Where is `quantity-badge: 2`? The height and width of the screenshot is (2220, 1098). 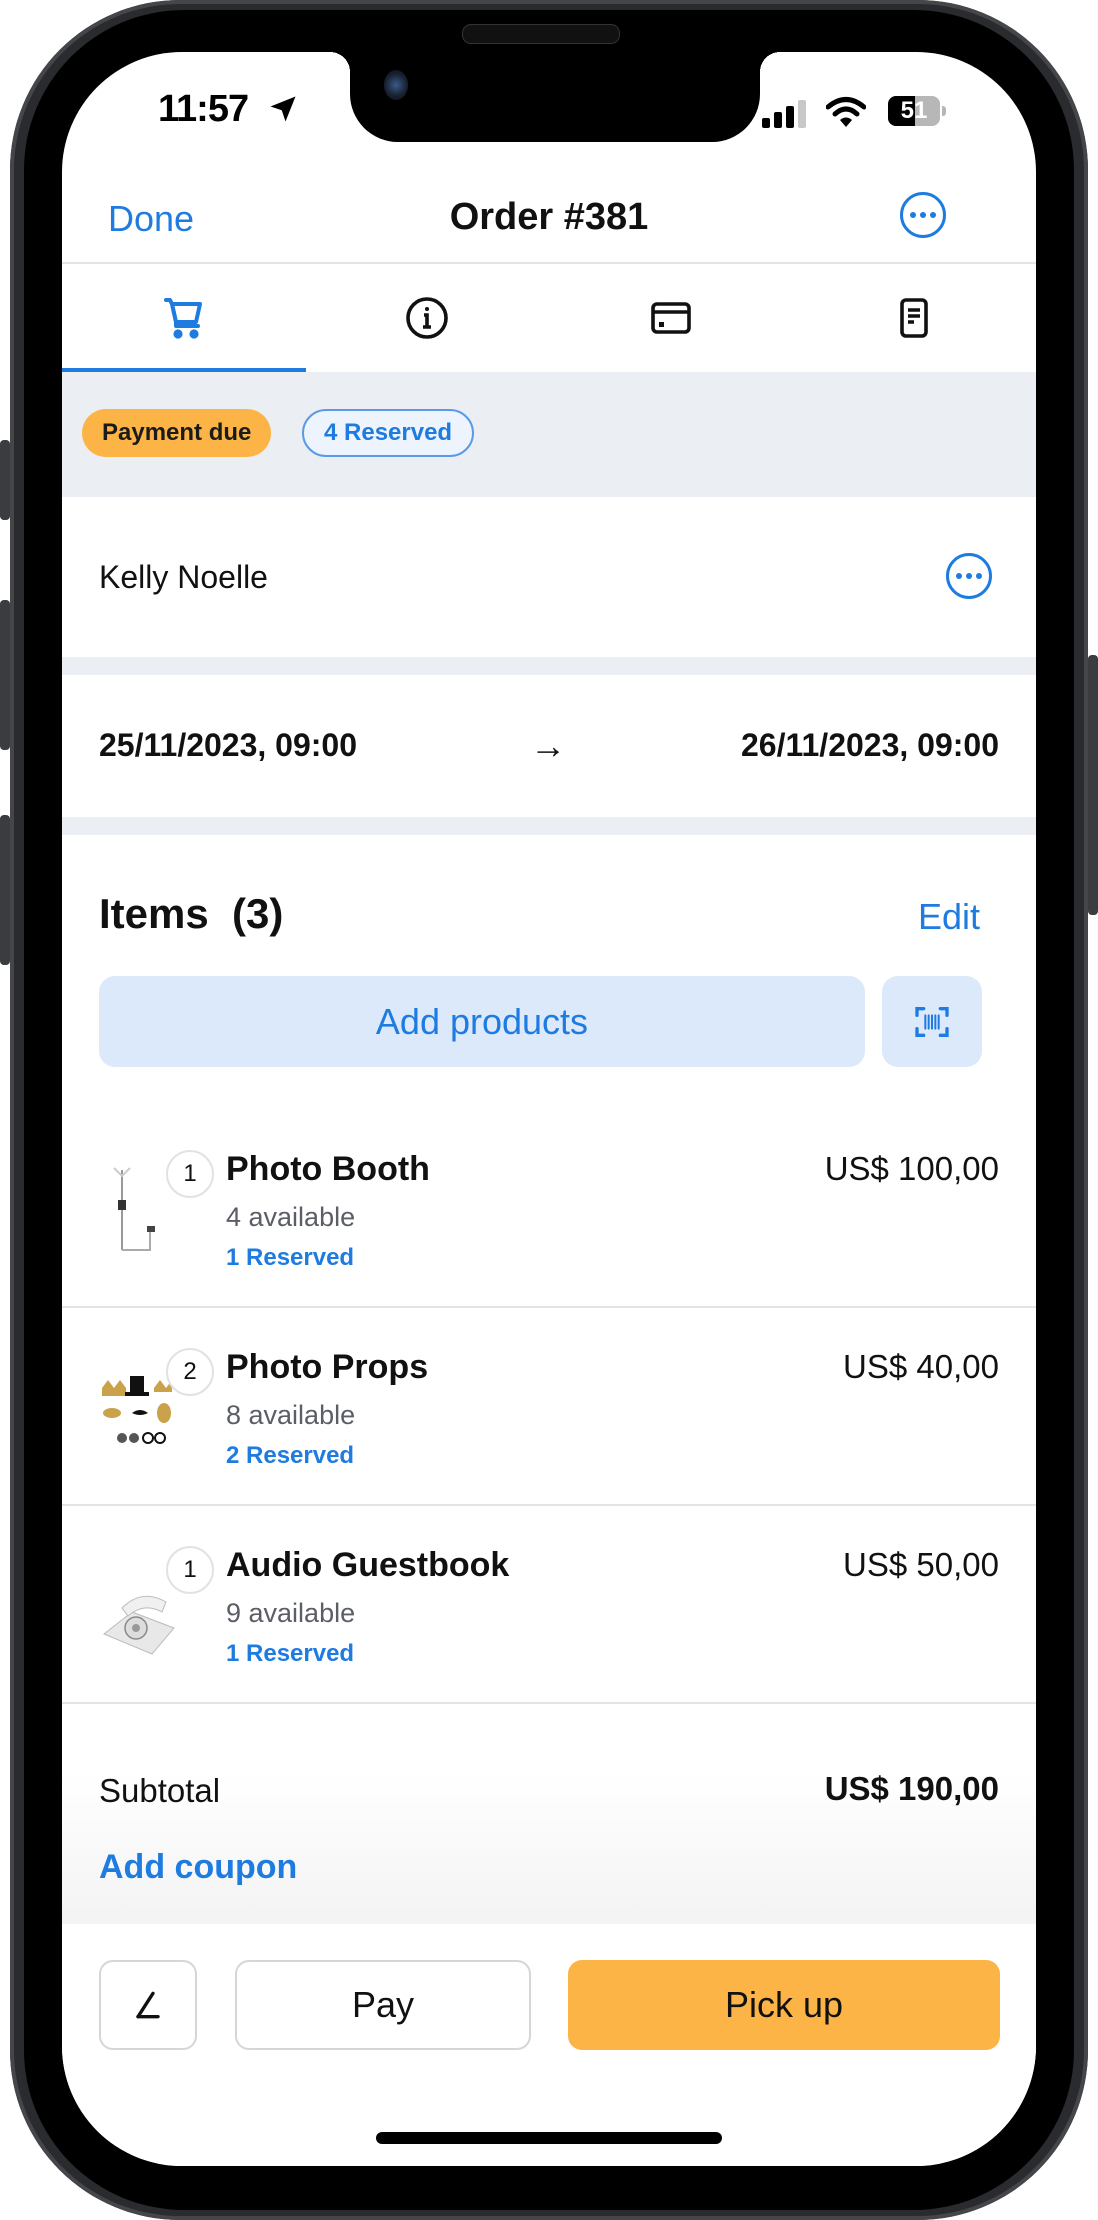 quantity-badge: 2 is located at coordinates (190, 1372).